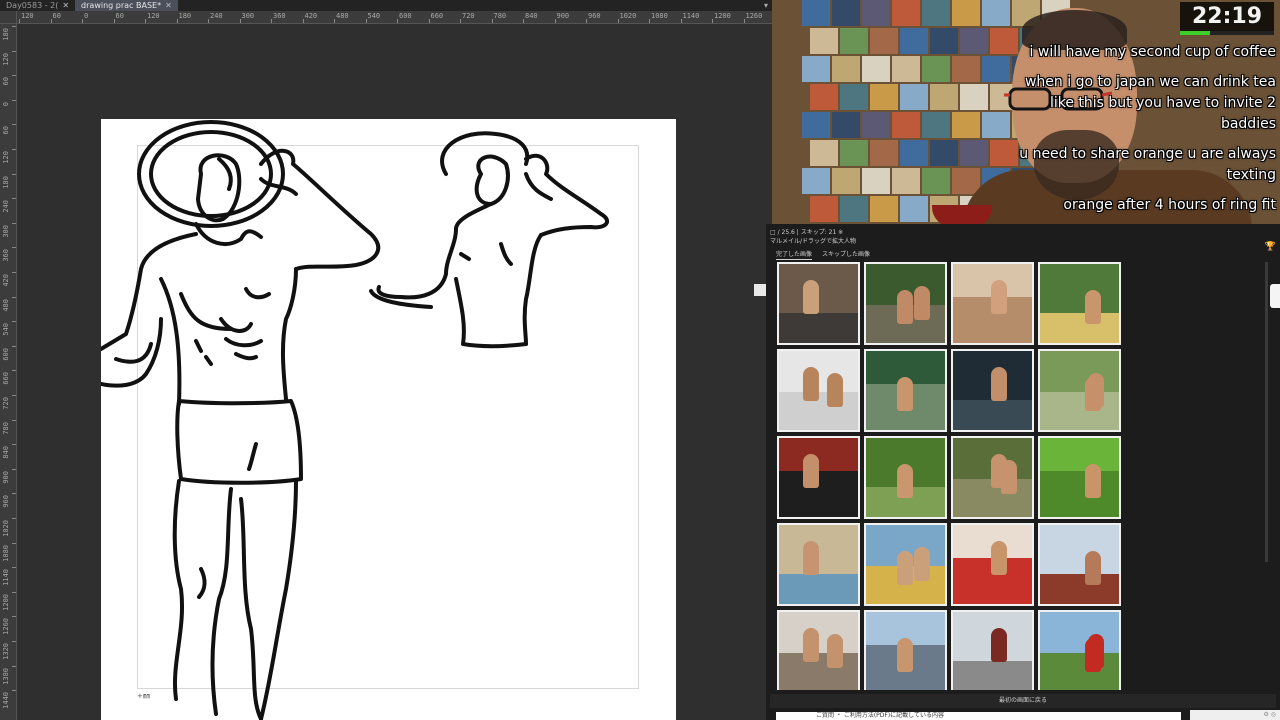 The image size is (1280, 720). I want to click on tile-people-field, so click(1079, 650).